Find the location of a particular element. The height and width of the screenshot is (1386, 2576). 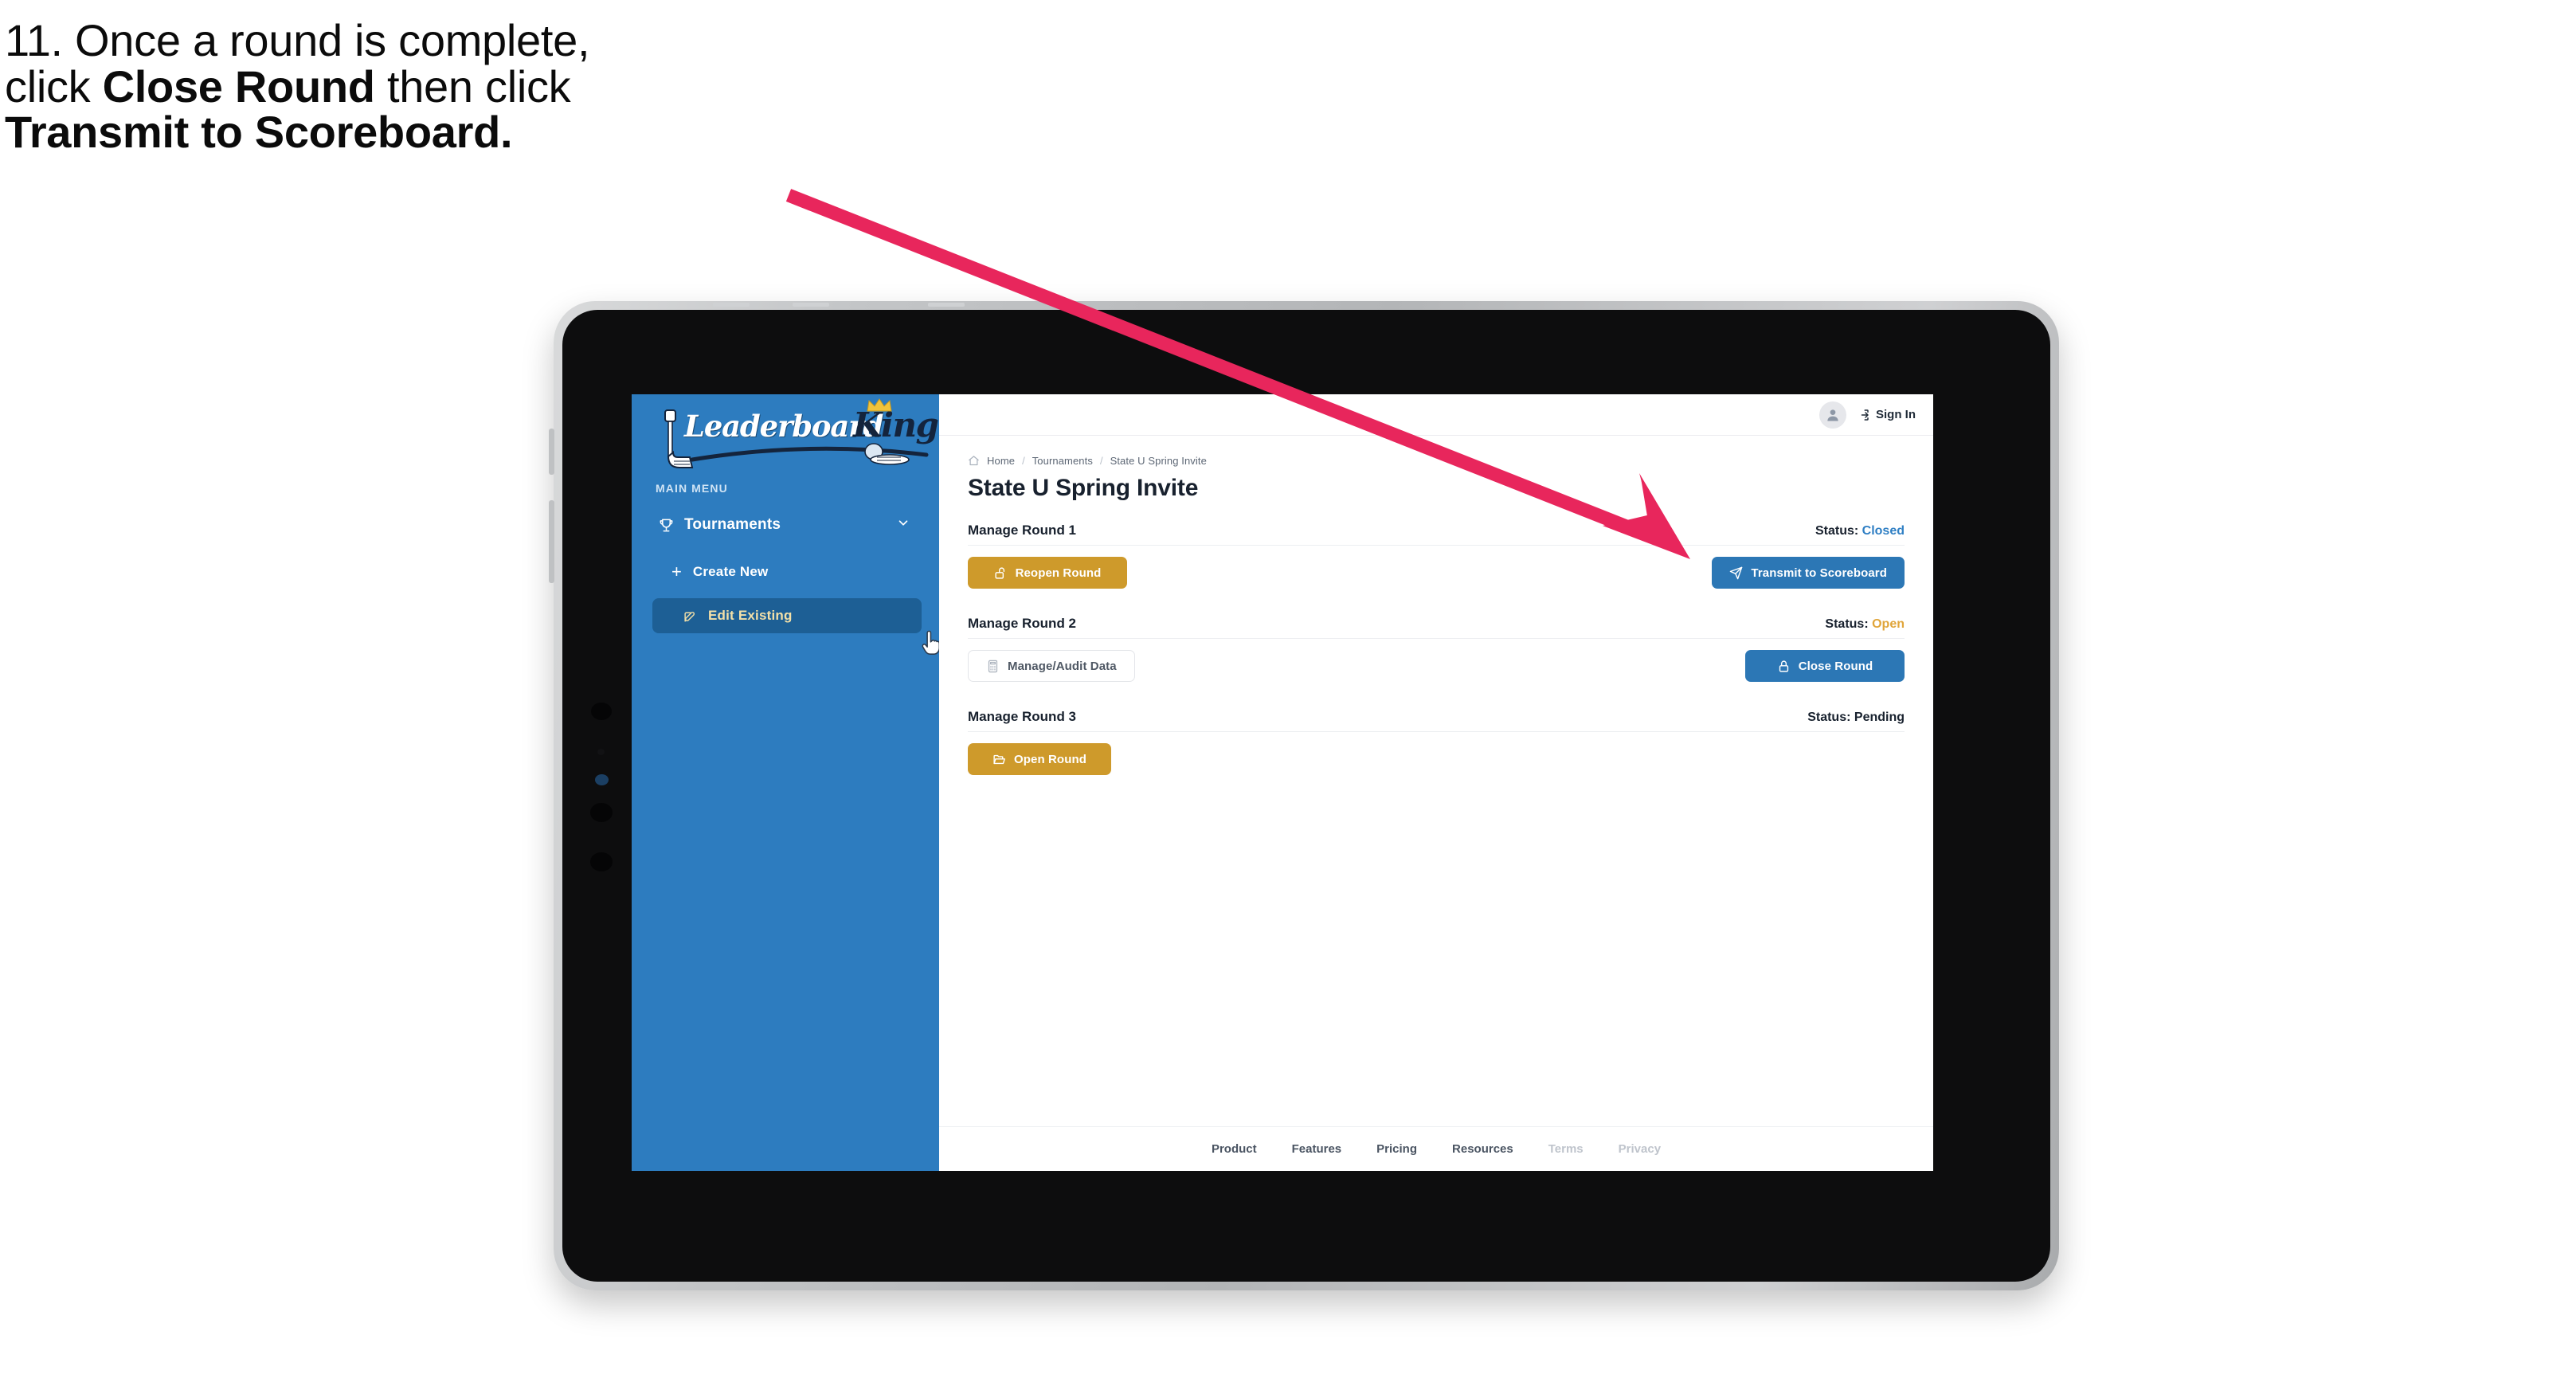

status-badge: Status: Pending is located at coordinates (1856, 718).